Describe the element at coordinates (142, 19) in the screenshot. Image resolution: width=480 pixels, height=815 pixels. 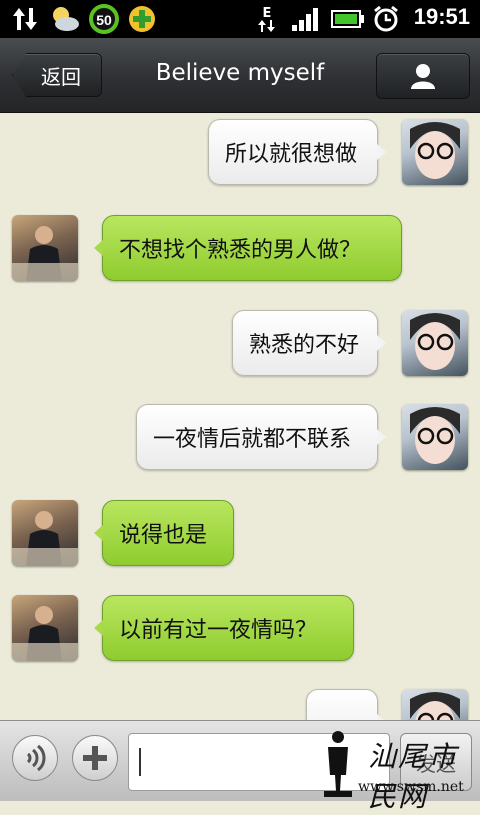
I see `app-plus-icon` at that location.